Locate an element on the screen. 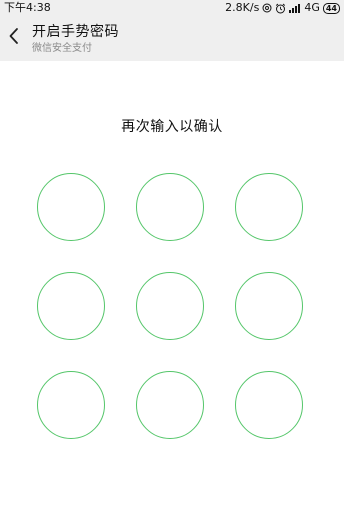 The width and height of the screenshot is (344, 518). app-header: 开启手势密码 微信安全支付 is located at coordinates (172, 38).